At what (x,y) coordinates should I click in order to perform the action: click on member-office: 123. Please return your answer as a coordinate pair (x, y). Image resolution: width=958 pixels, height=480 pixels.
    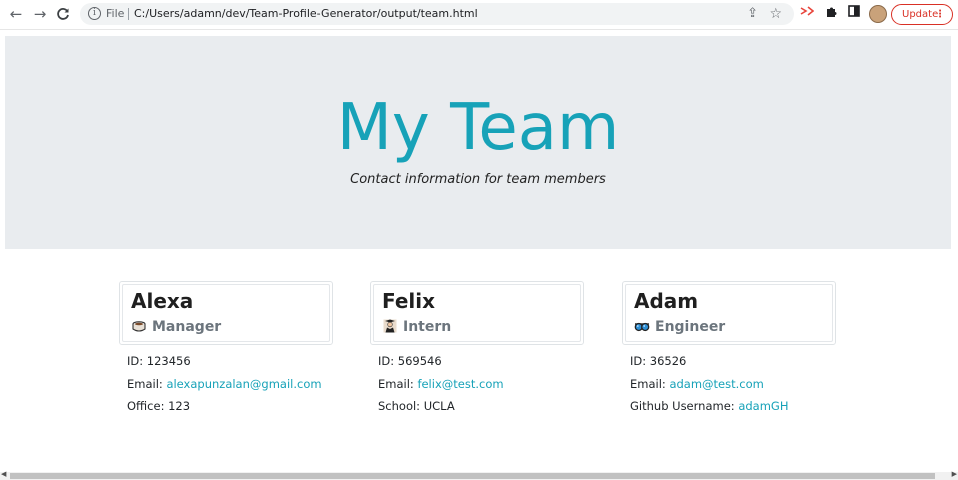
    Looking at the image, I should click on (179, 406).